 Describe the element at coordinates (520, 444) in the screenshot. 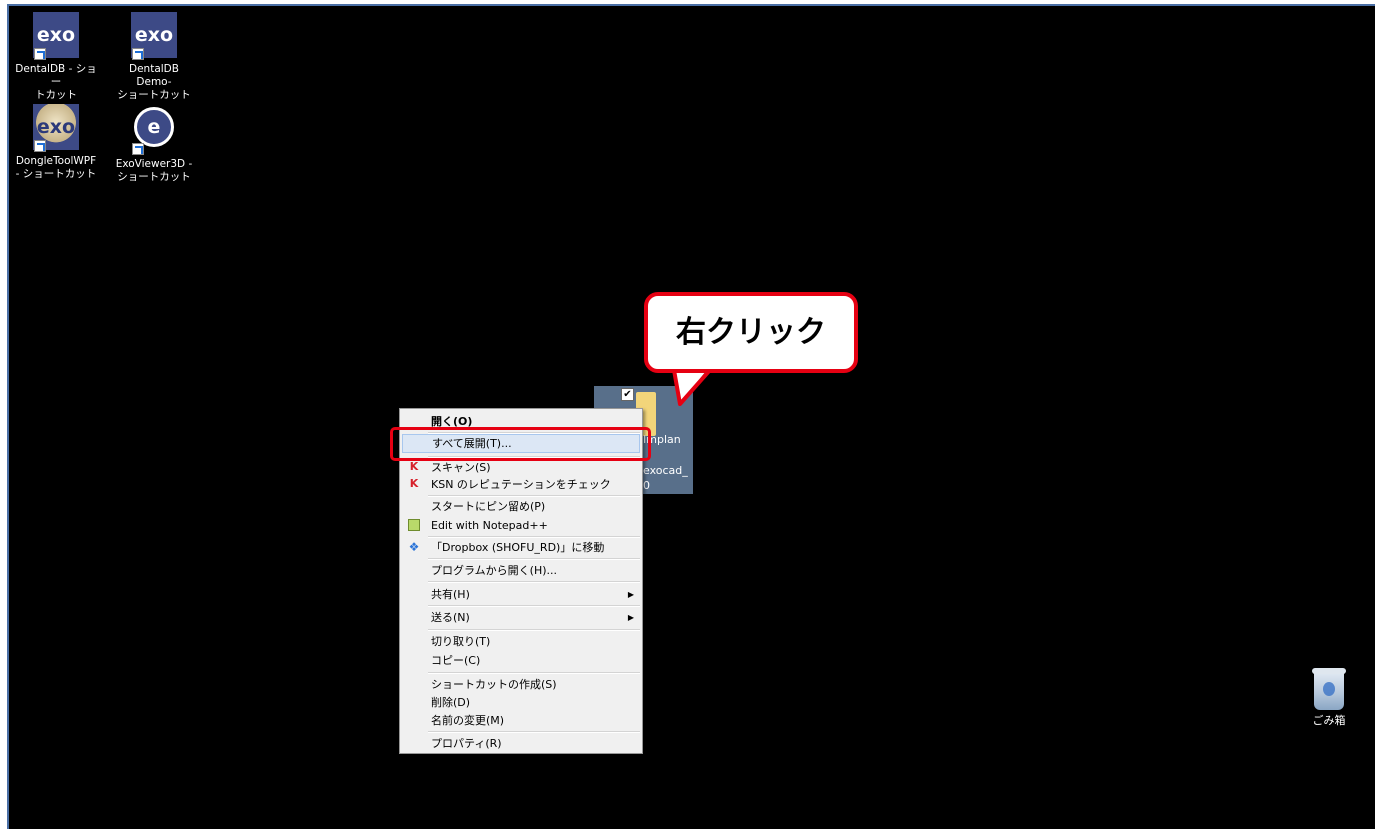

I see `highlight-box` at that location.